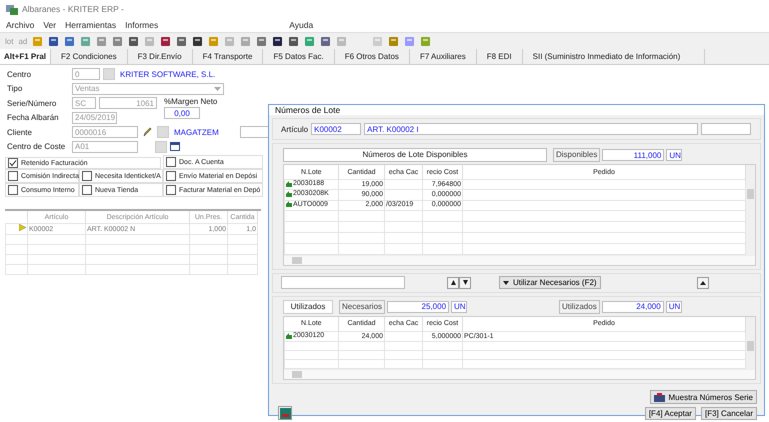 Image resolution: width=769 pixels, height=422 pixels. I want to click on accept-button: [F4] Aceptar, so click(670, 413).